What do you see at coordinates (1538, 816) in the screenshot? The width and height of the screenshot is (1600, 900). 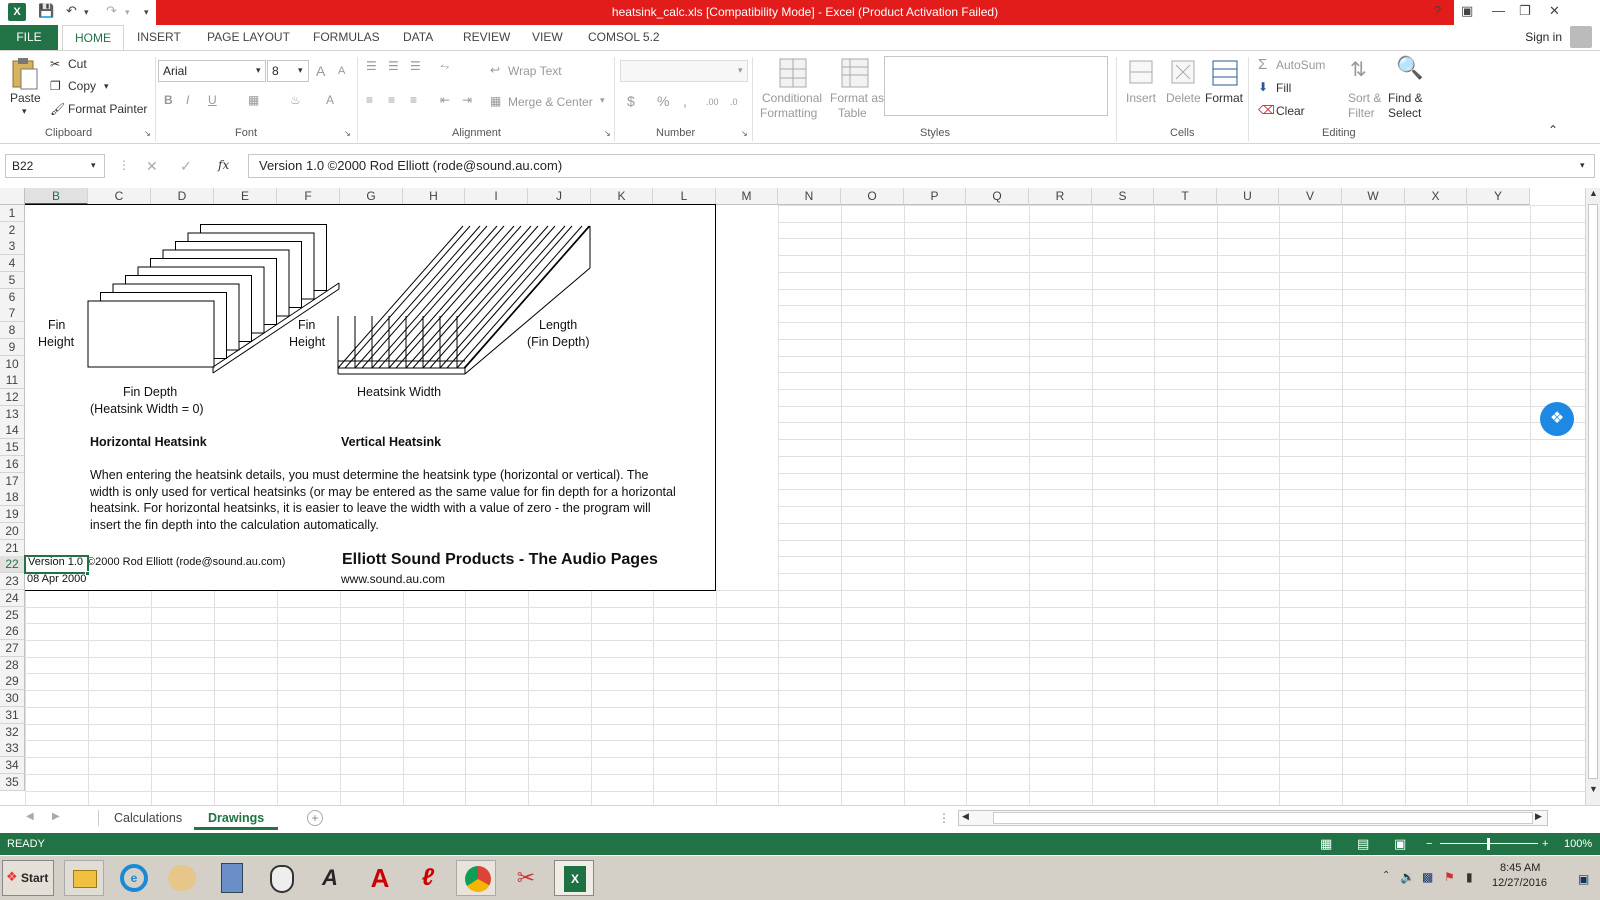 I see `scroll-right-icon: ▶` at bounding box center [1538, 816].